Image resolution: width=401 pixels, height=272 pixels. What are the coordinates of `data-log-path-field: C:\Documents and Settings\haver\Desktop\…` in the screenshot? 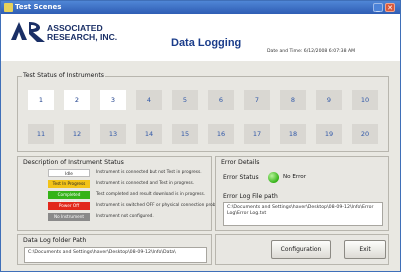 It's located at (115, 255).